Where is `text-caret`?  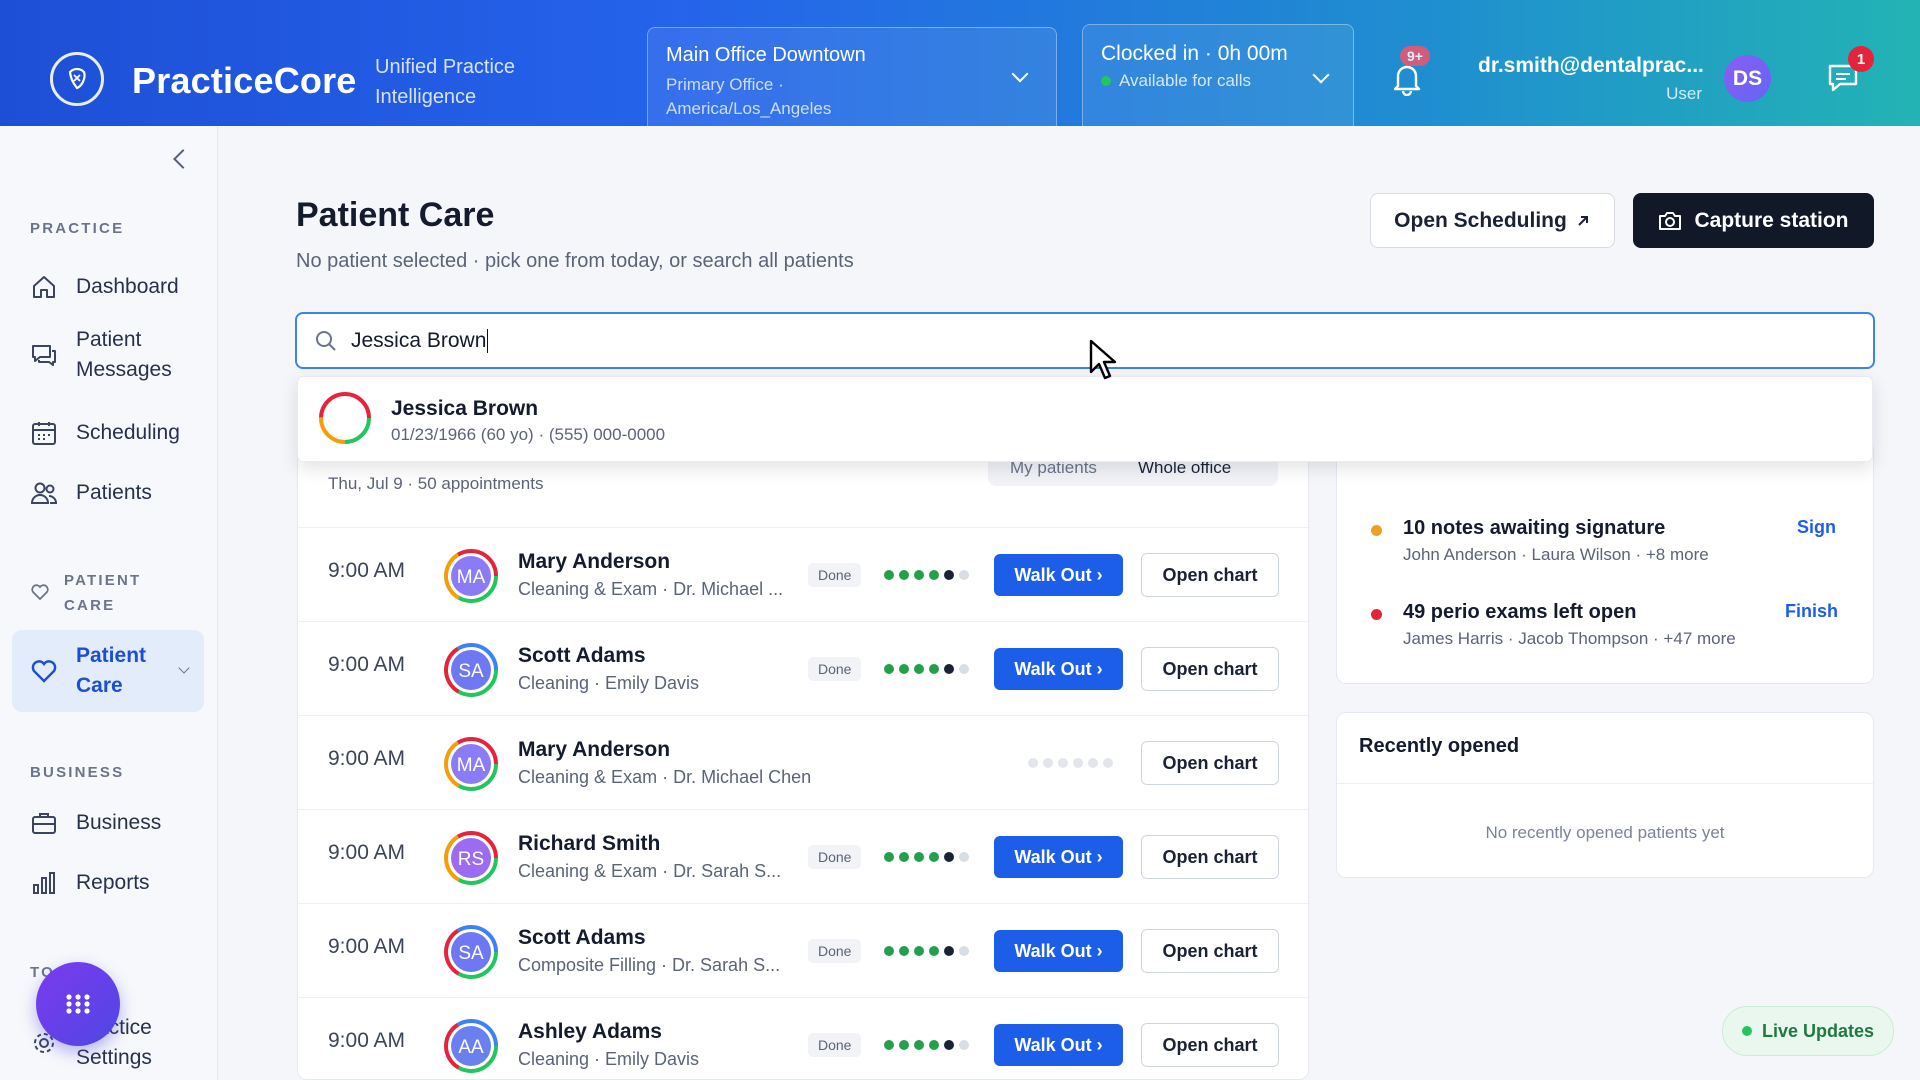
text-caret is located at coordinates (488, 340).